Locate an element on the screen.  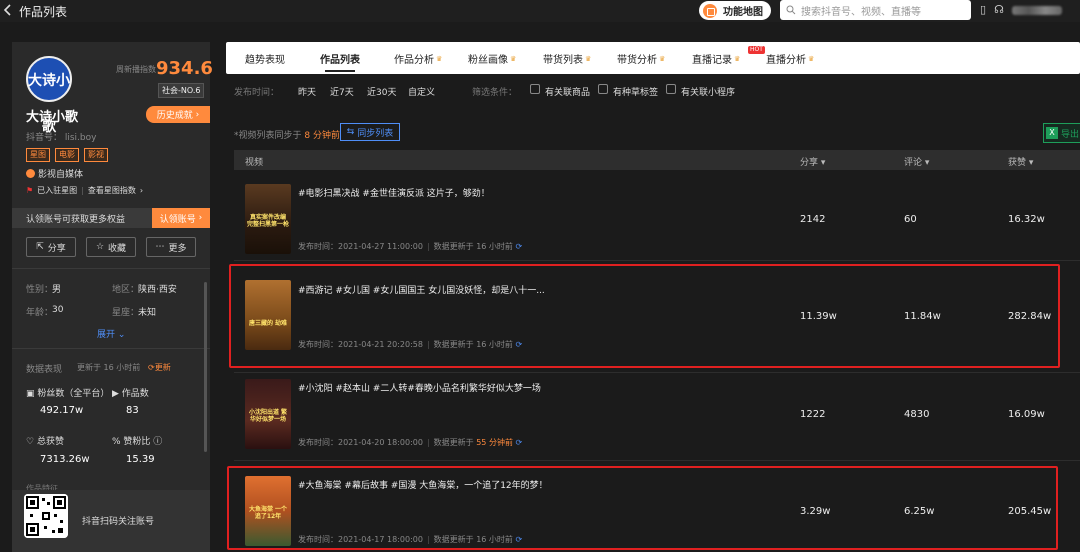
star-icon: ☆ is located at coordinates (100, 247).